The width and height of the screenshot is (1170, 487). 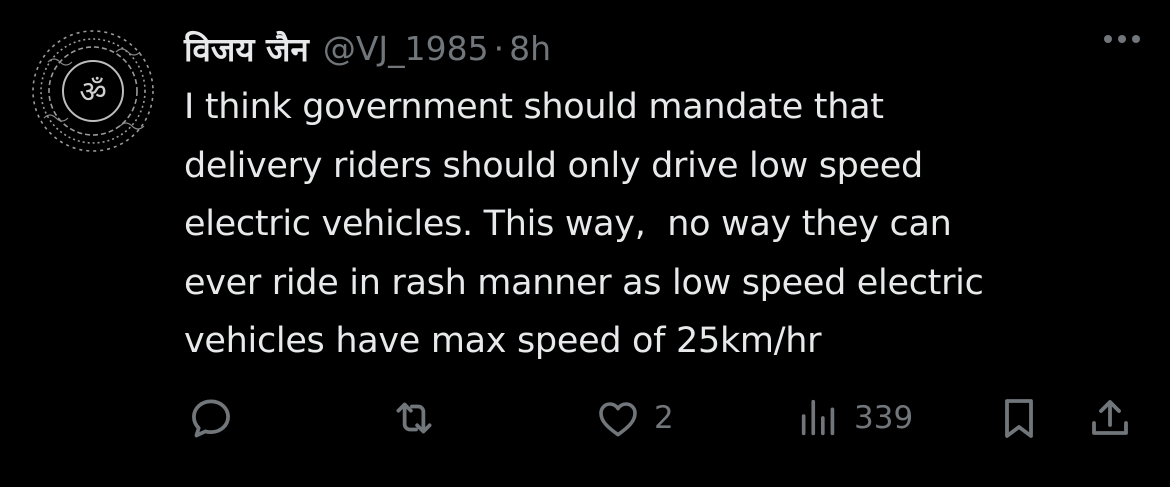 I want to click on om-avatar-icon: ॐ, so click(x=93, y=91).